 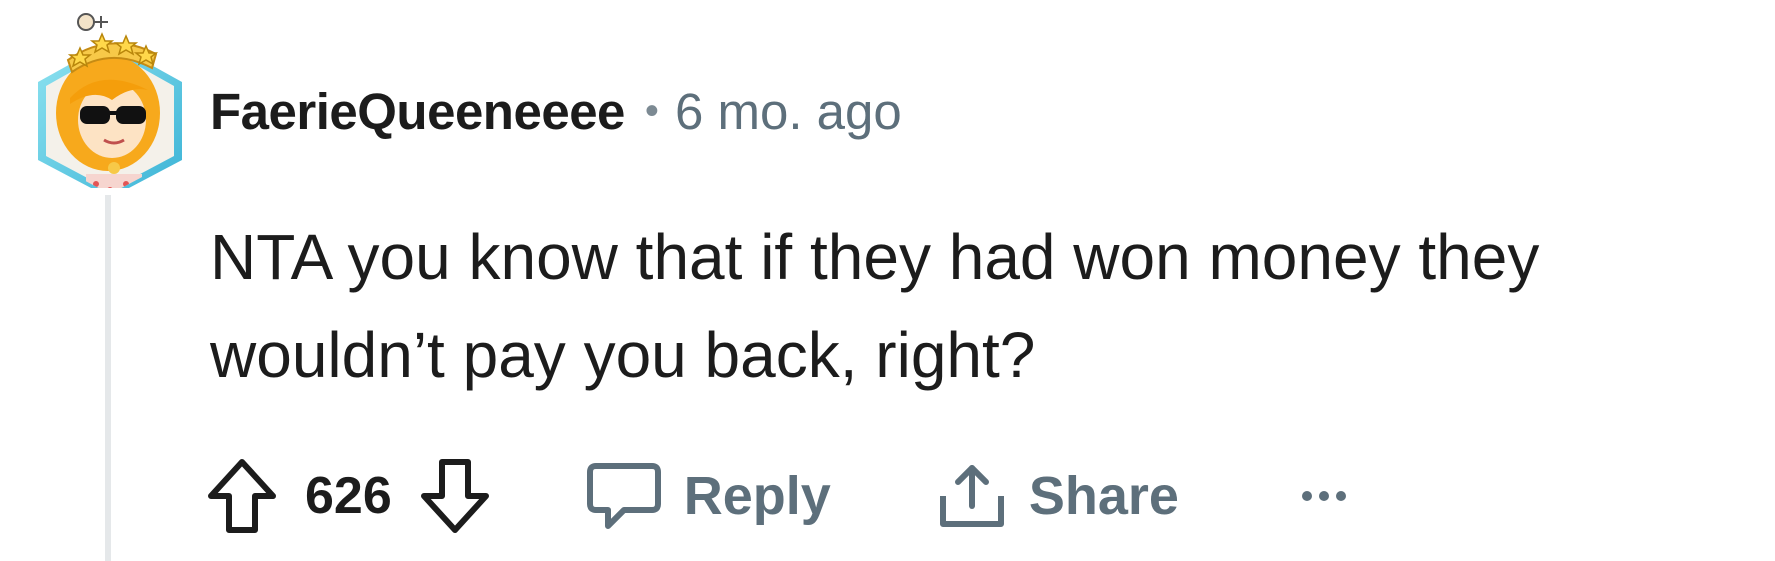 What do you see at coordinates (417, 111) in the screenshot?
I see `username: FaerieQueeneeee` at bounding box center [417, 111].